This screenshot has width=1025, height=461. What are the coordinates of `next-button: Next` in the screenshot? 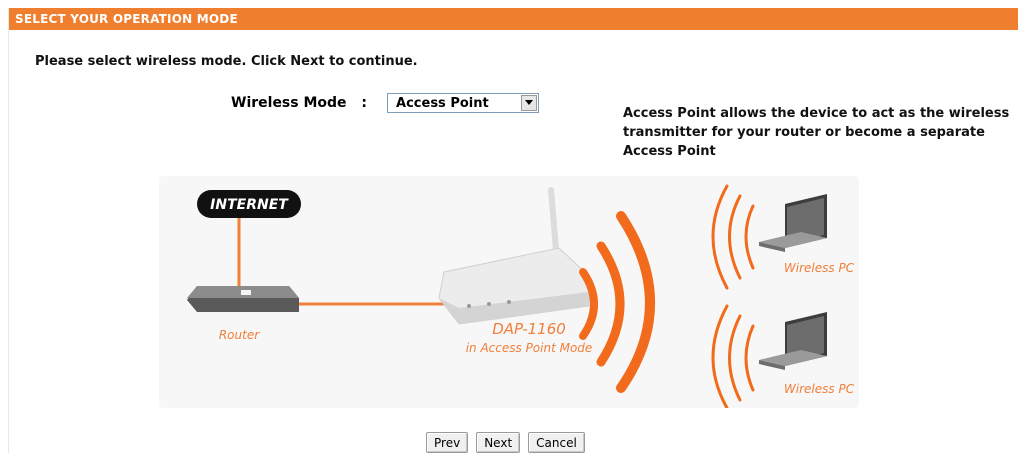 It's located at (498, 442).